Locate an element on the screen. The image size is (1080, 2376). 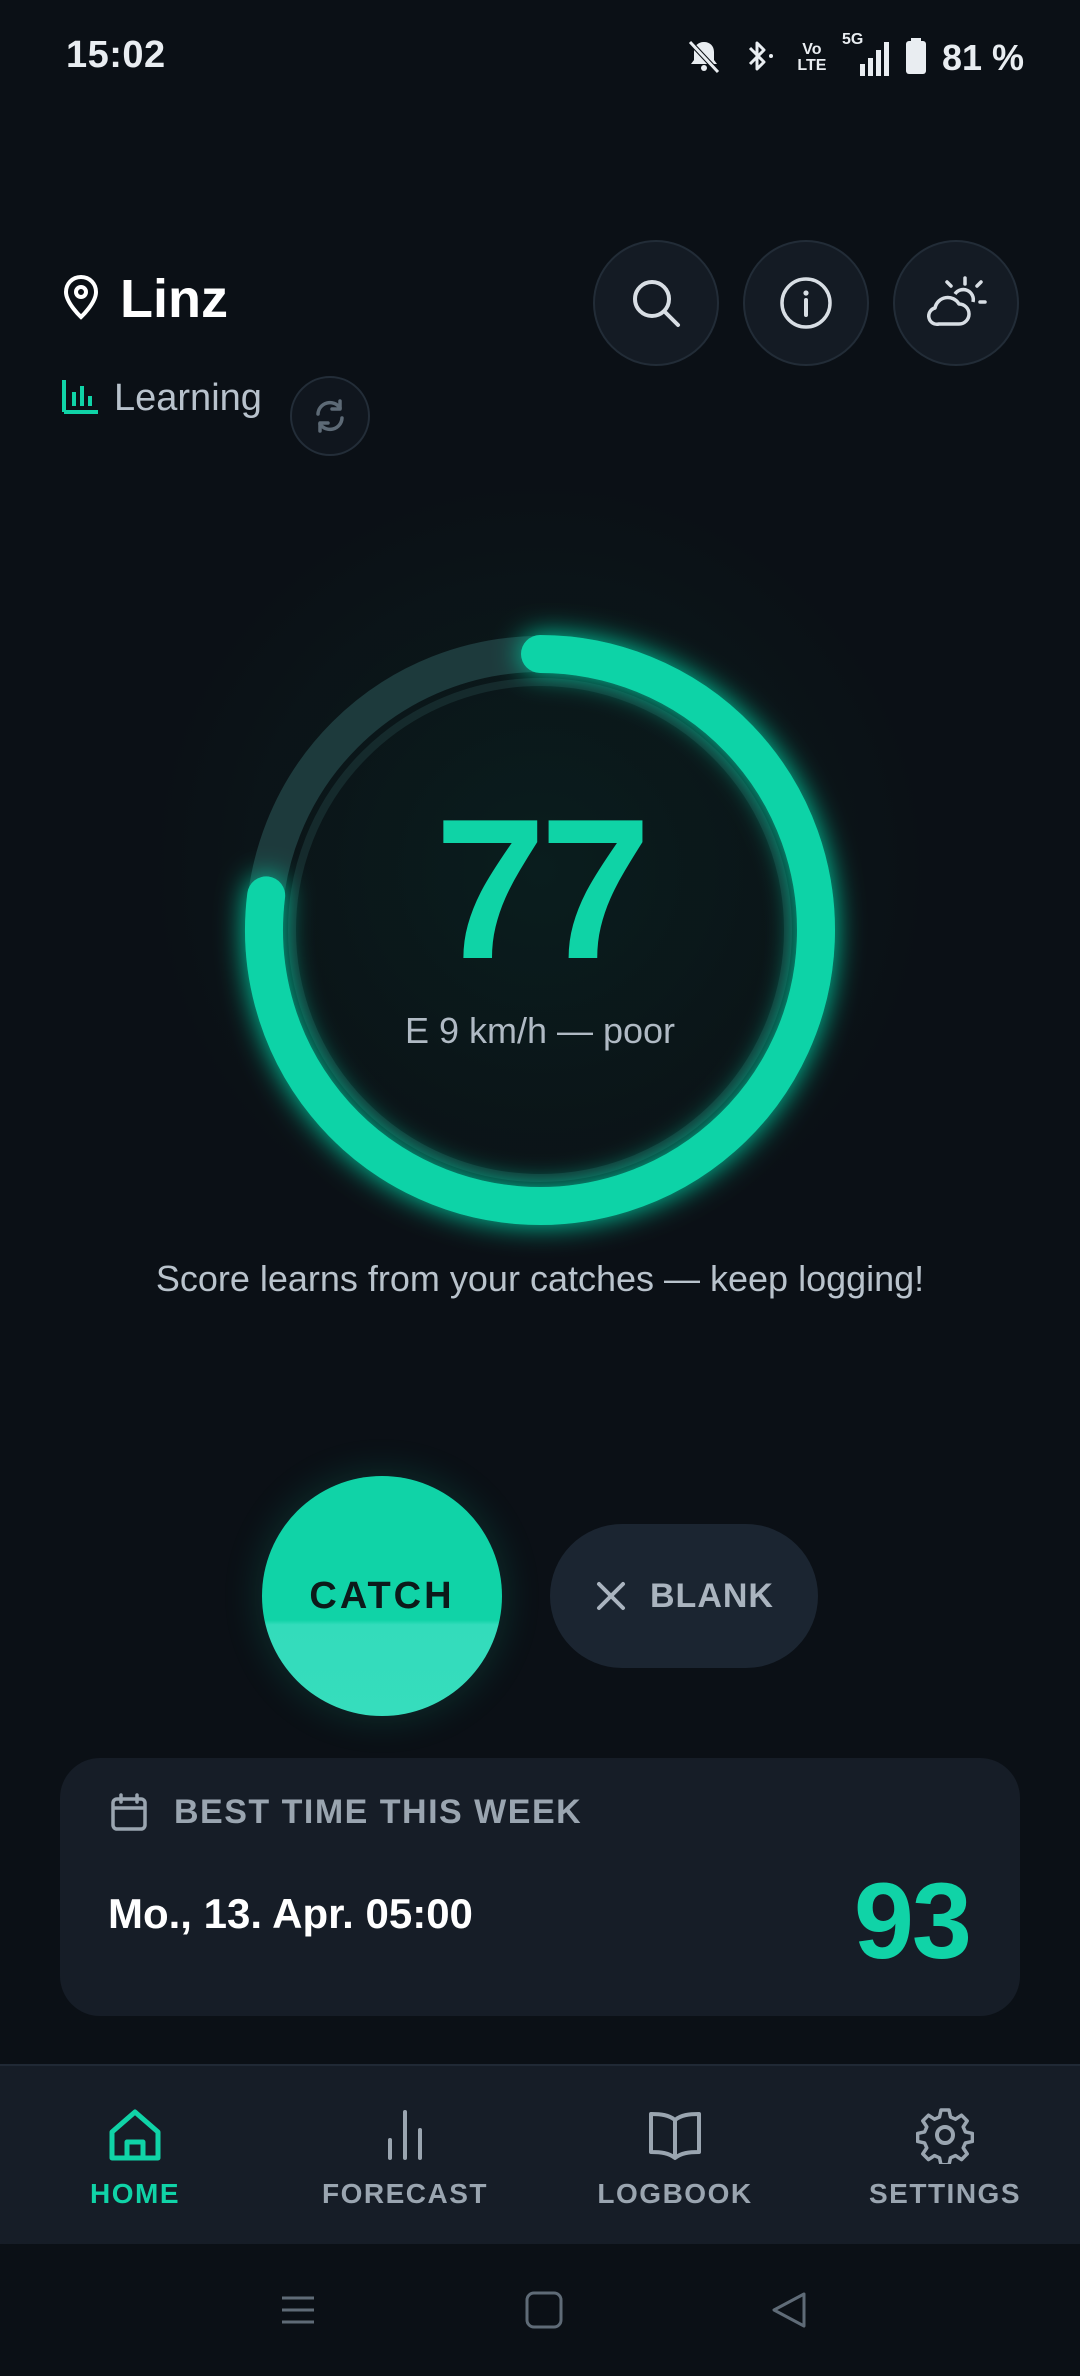
learning-label: Learning is located at coordinates (188, 398).